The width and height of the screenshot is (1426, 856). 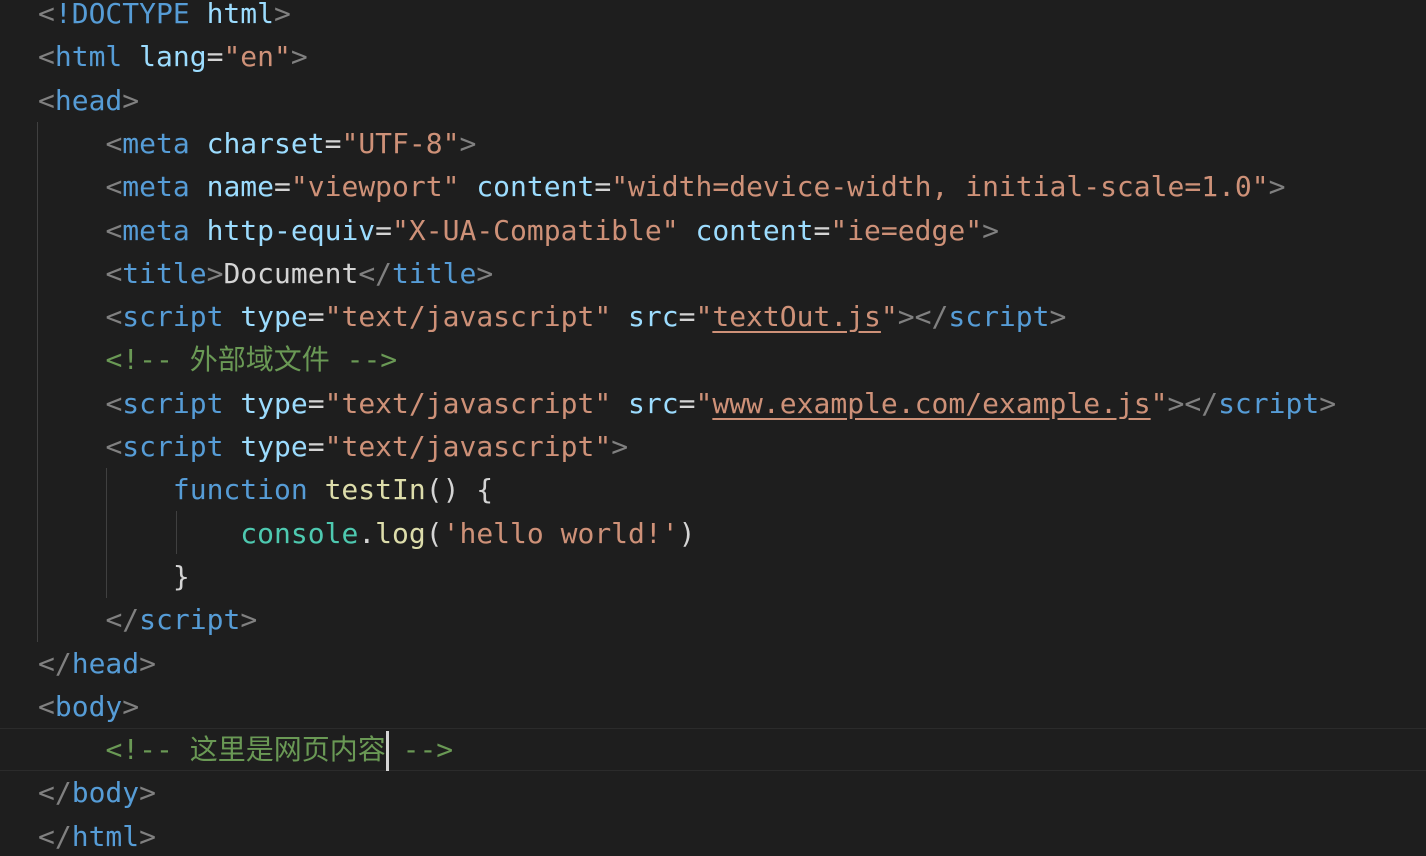 What do you see at coordinates (713, 489) in the screenshot?
I see `code-line: function testIn() {` at bounding box center [713, 489].